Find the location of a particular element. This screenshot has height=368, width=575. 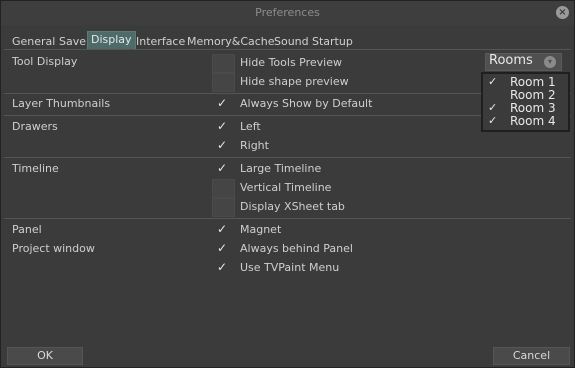

window-title: Preferences is located at coordinates (287, 12).